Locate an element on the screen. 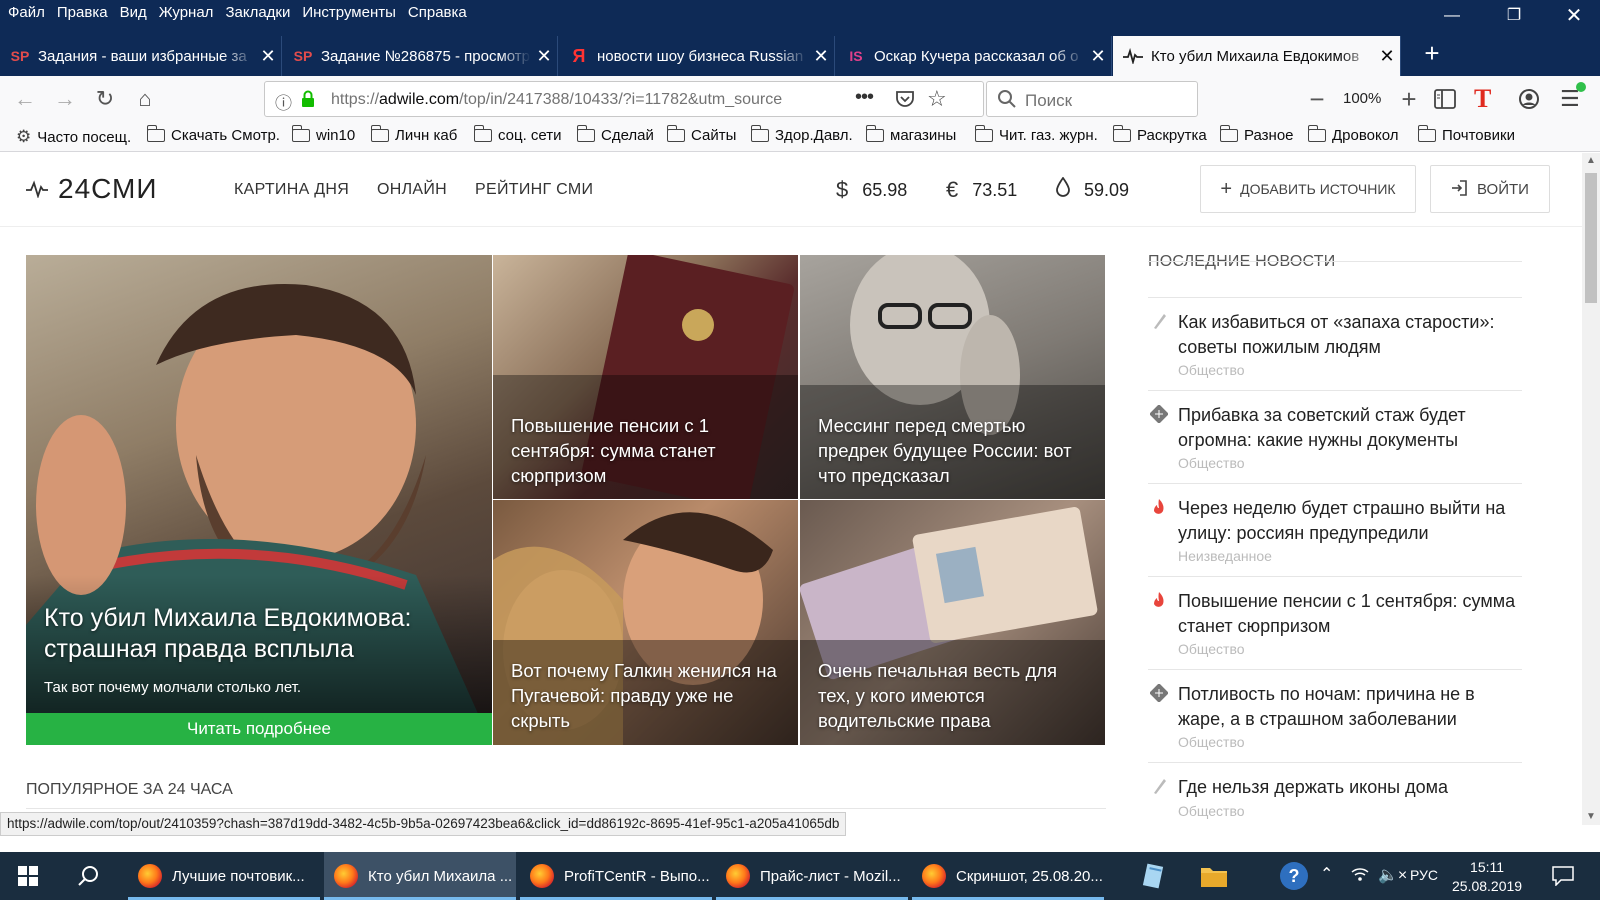 The height and width of the screenshot is (900, 1600). tab-oskar-kuchera: IS Оскар Кучера рассказал об о ✕ is located at coordinates (974, 56).